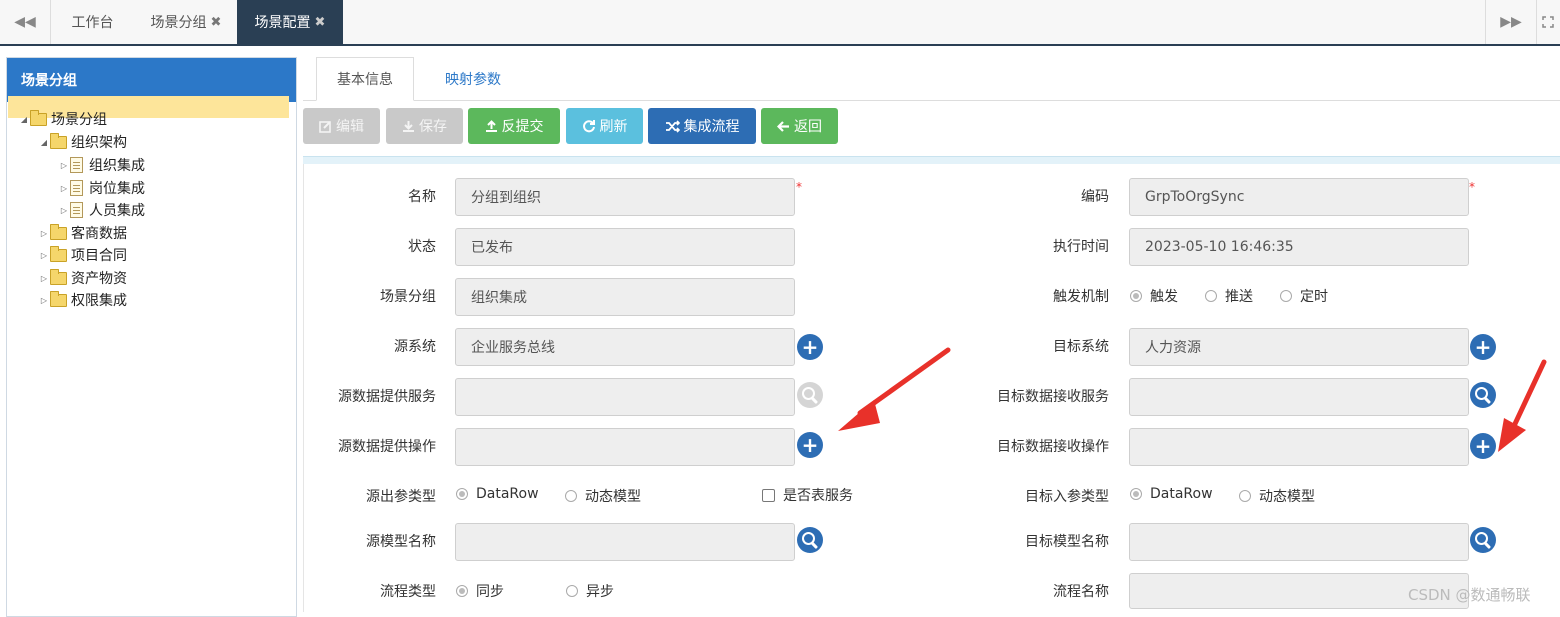 Image resolution: width=1560 pixels, height=617 pixels. Describe the element at coordinates (424, 126) in the screenshot. I see `save-button: 保存` at that location.